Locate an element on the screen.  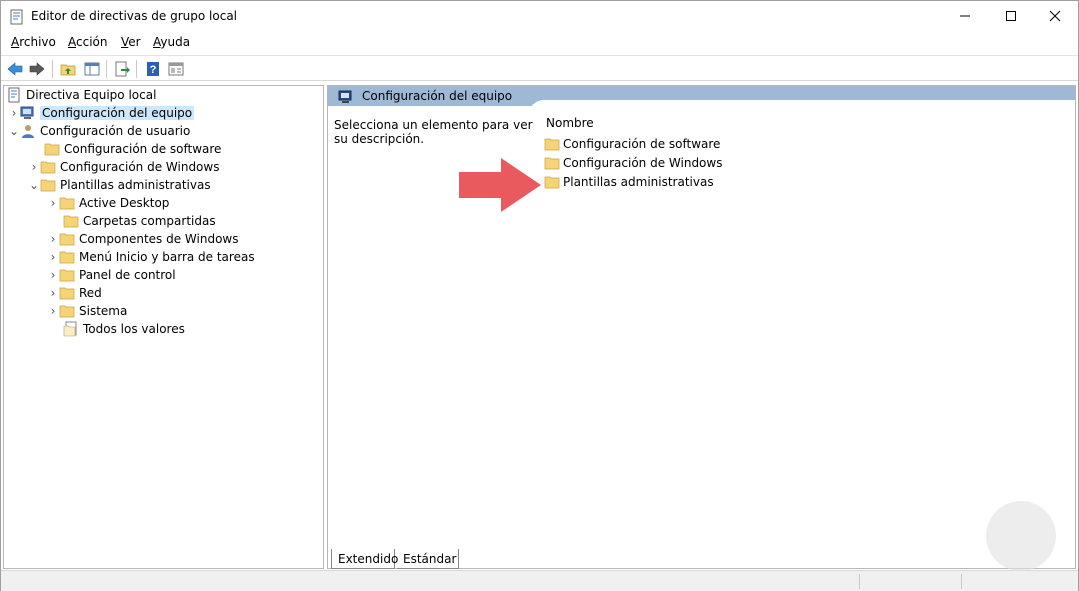
back-arrow-icon is located at coordinates (15, 69).